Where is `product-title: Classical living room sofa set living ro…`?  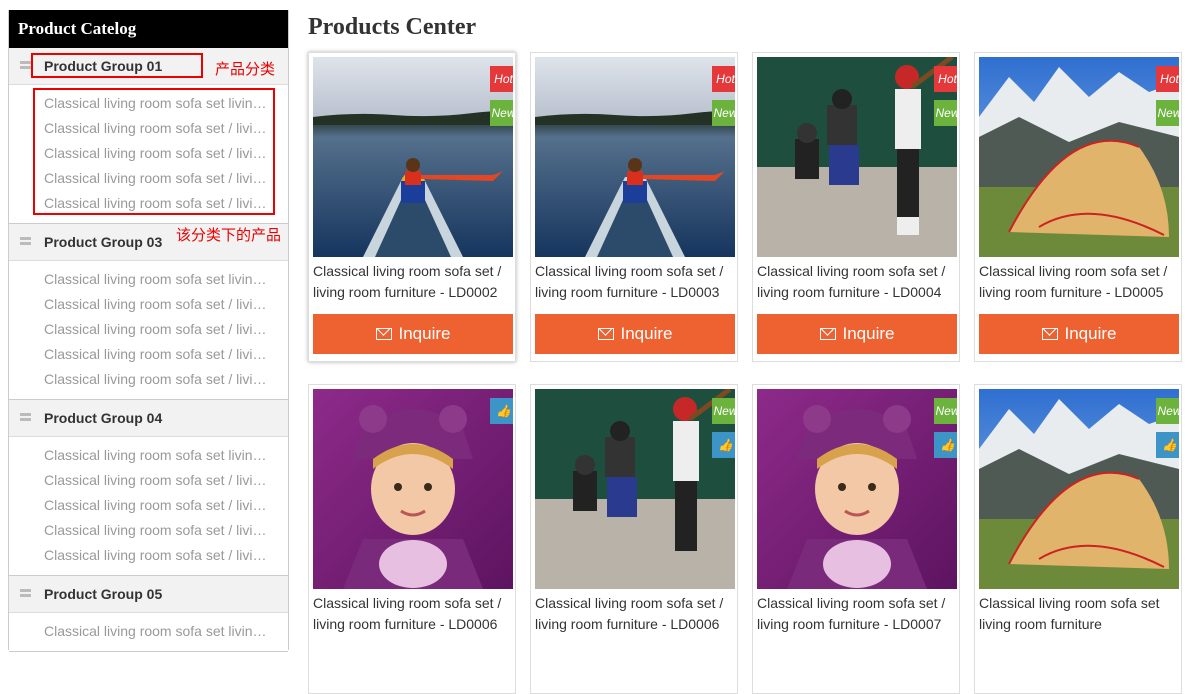
product-title: Classical living room sofa set living ro… is located at coordinates (1079, 614).